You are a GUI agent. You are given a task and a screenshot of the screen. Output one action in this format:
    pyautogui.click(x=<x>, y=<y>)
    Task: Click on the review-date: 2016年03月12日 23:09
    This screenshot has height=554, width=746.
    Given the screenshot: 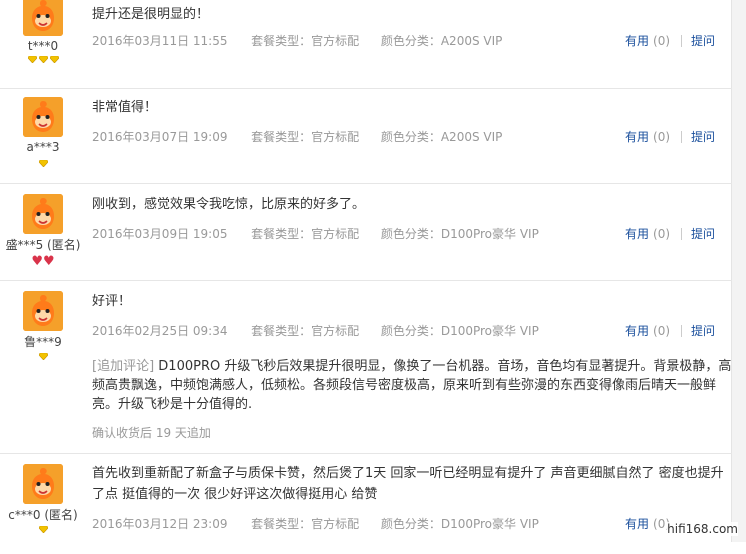 What is the action you would take?
    pyautogui.click(x=160, y=524)
    